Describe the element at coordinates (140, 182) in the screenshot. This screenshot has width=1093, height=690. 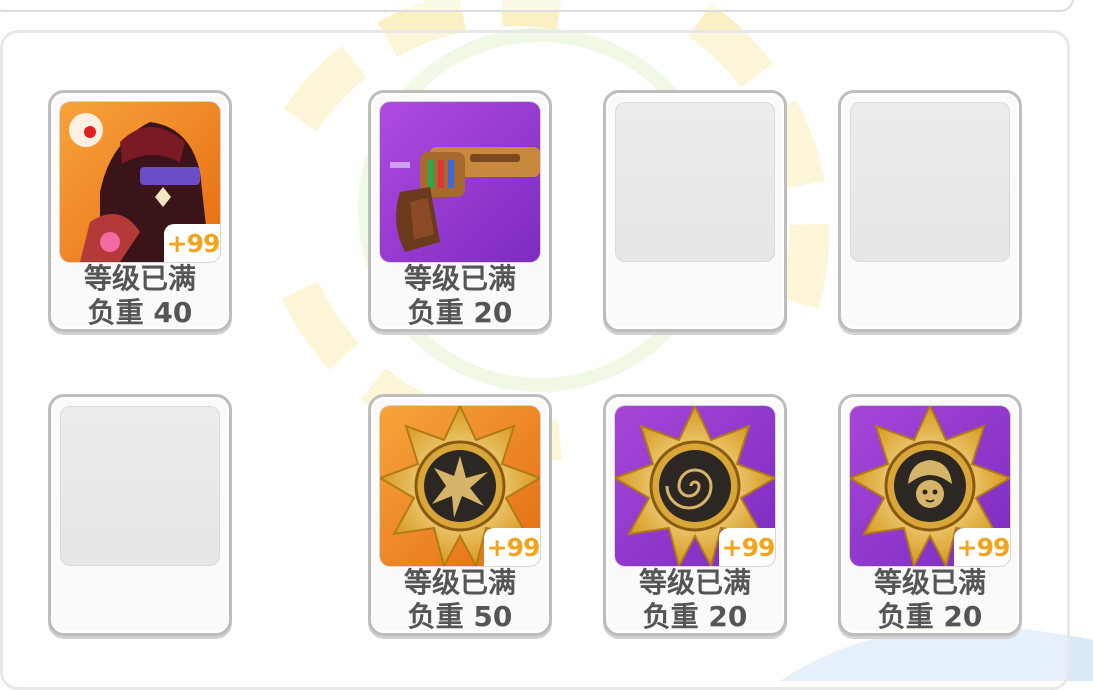
I see `character-card-icon: +99` at that location.